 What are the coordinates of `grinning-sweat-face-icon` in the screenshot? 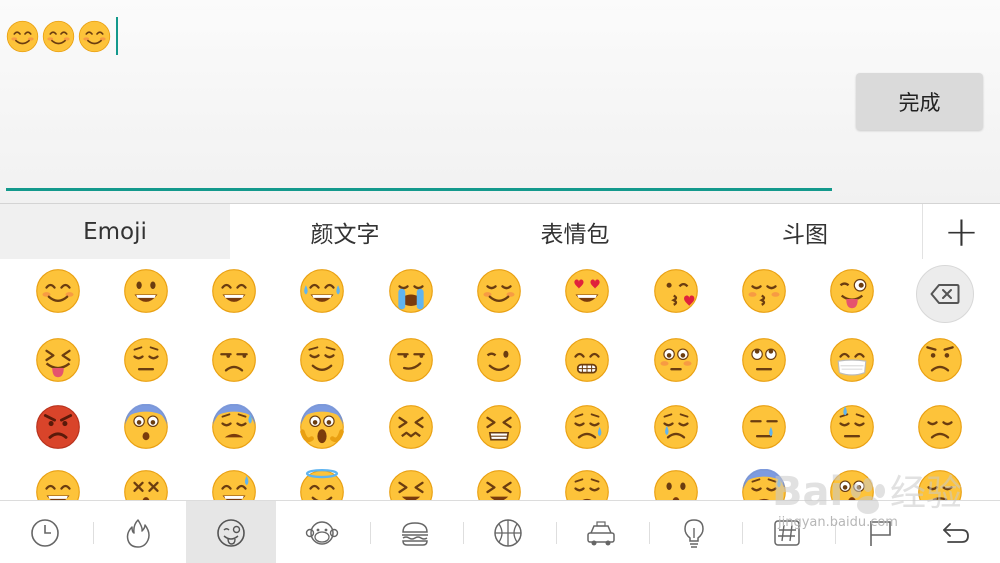 It's located at (234, 485).